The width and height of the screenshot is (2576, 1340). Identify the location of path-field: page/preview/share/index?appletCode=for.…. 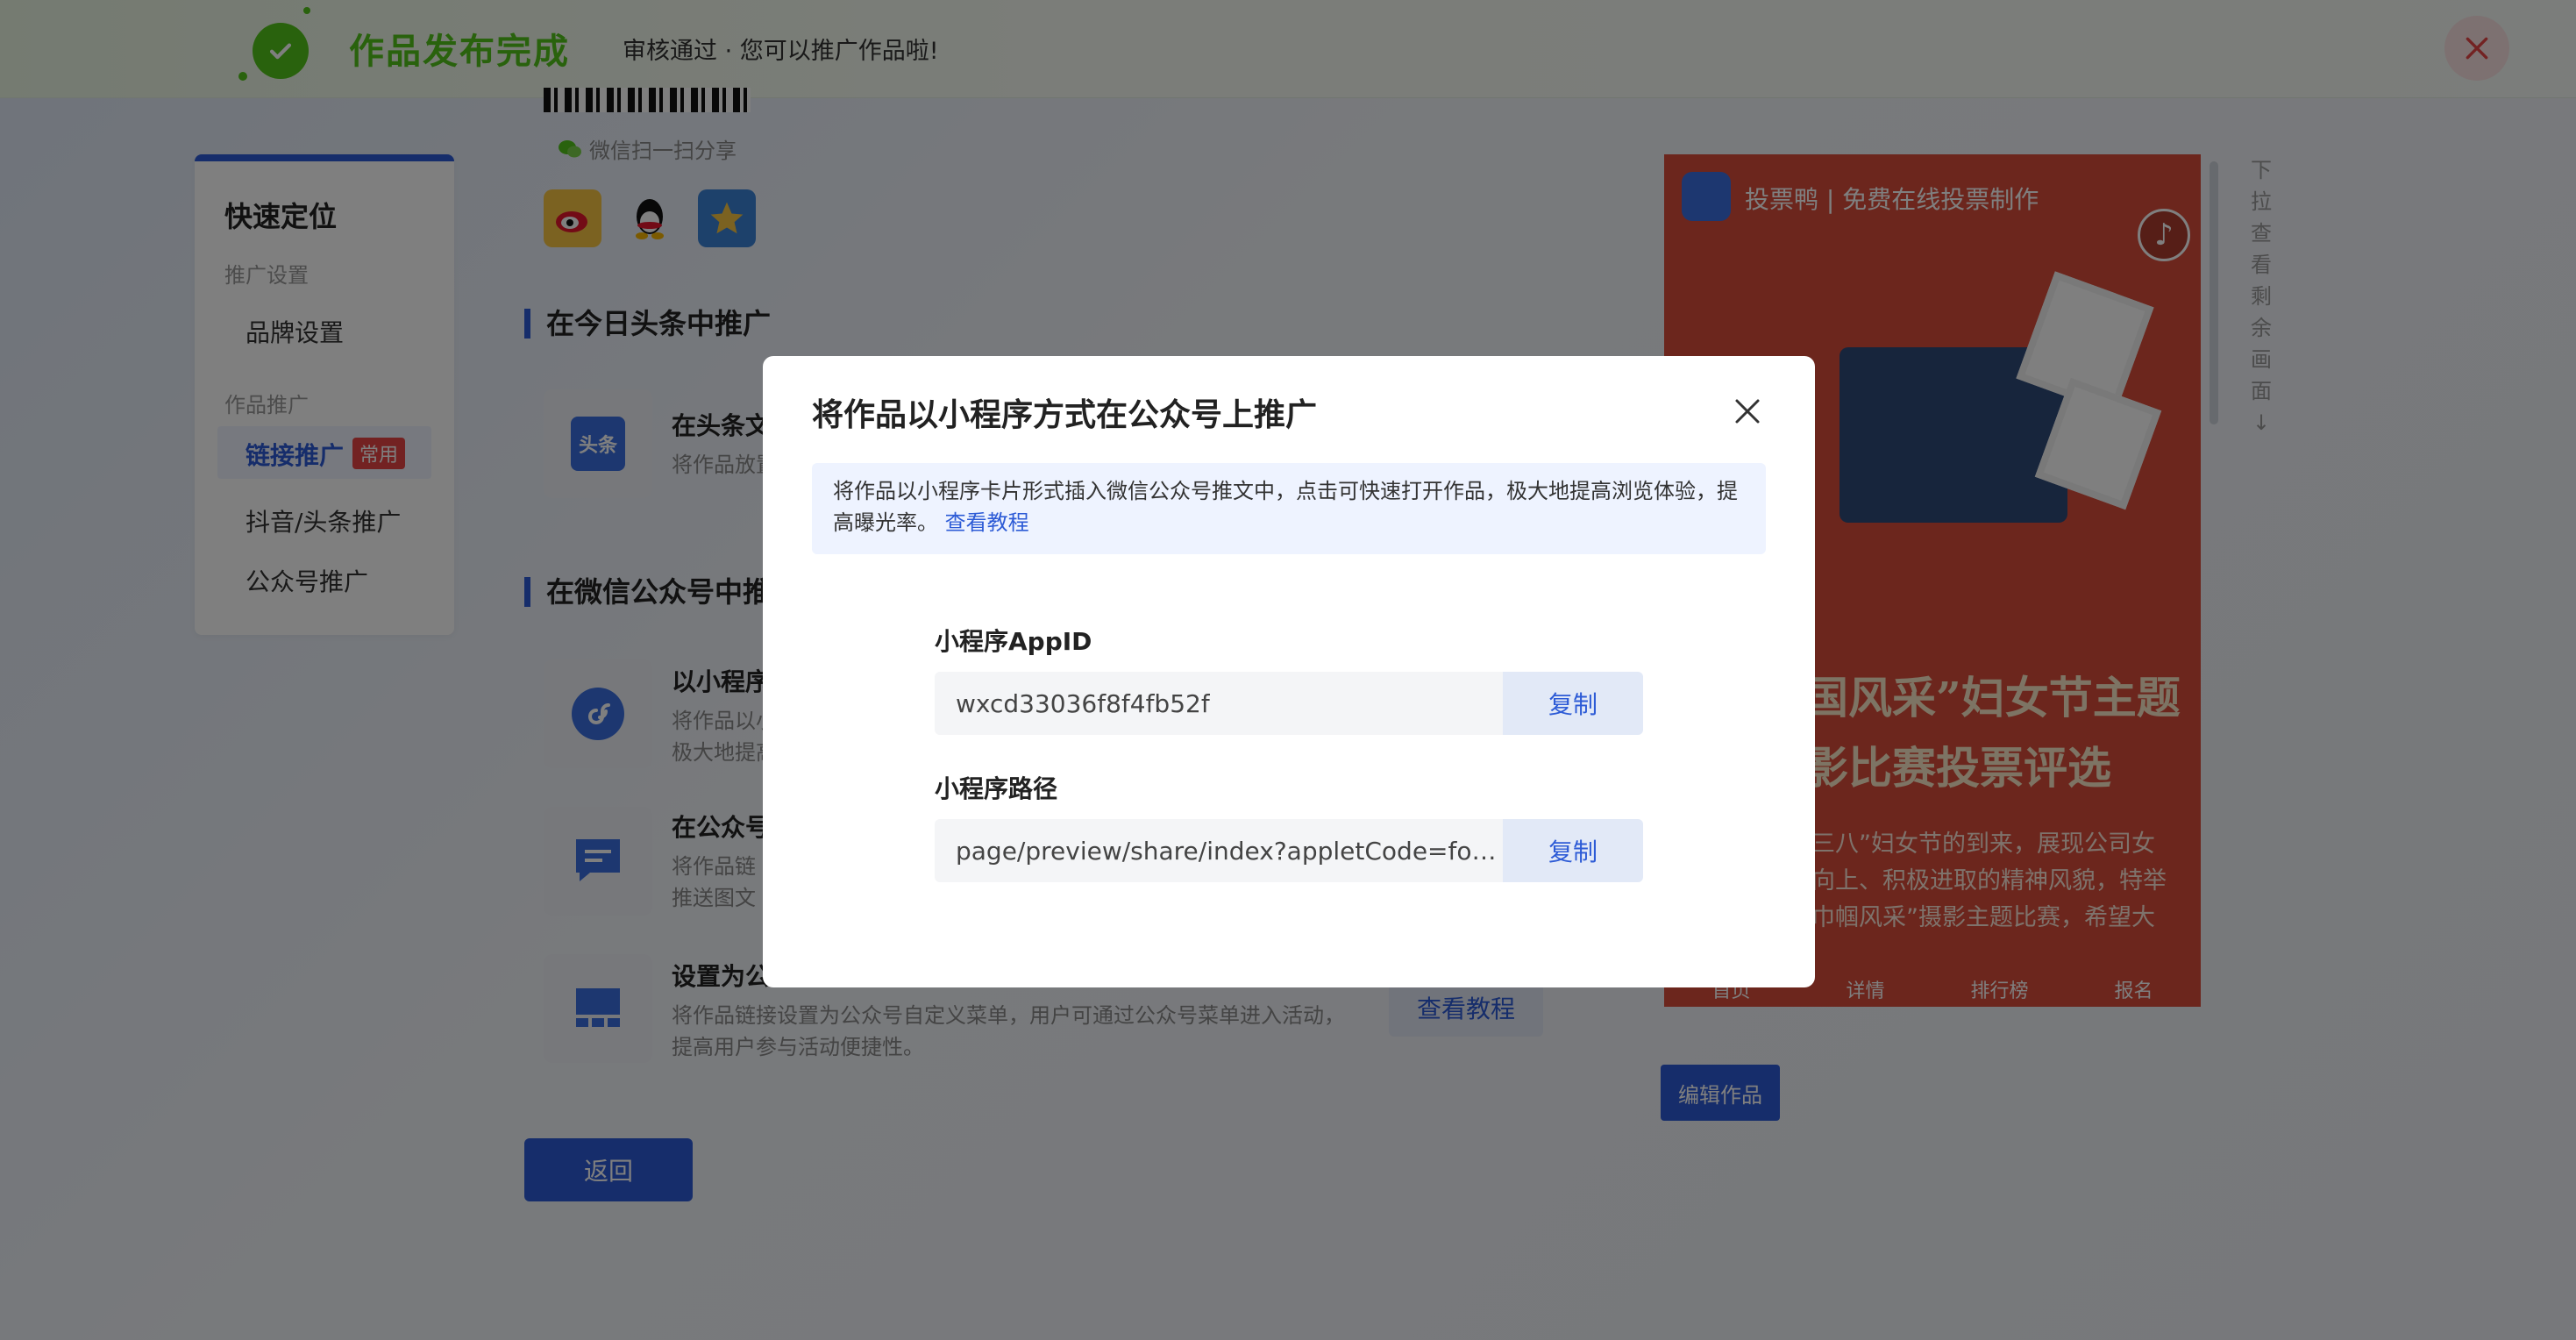
(1289, 850).